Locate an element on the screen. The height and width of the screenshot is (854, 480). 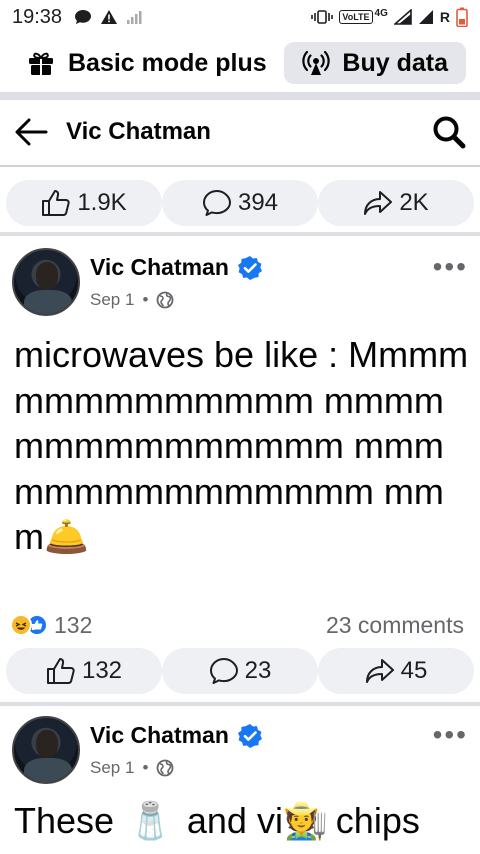
share-count: 2K is located at coordinates (414, 202).